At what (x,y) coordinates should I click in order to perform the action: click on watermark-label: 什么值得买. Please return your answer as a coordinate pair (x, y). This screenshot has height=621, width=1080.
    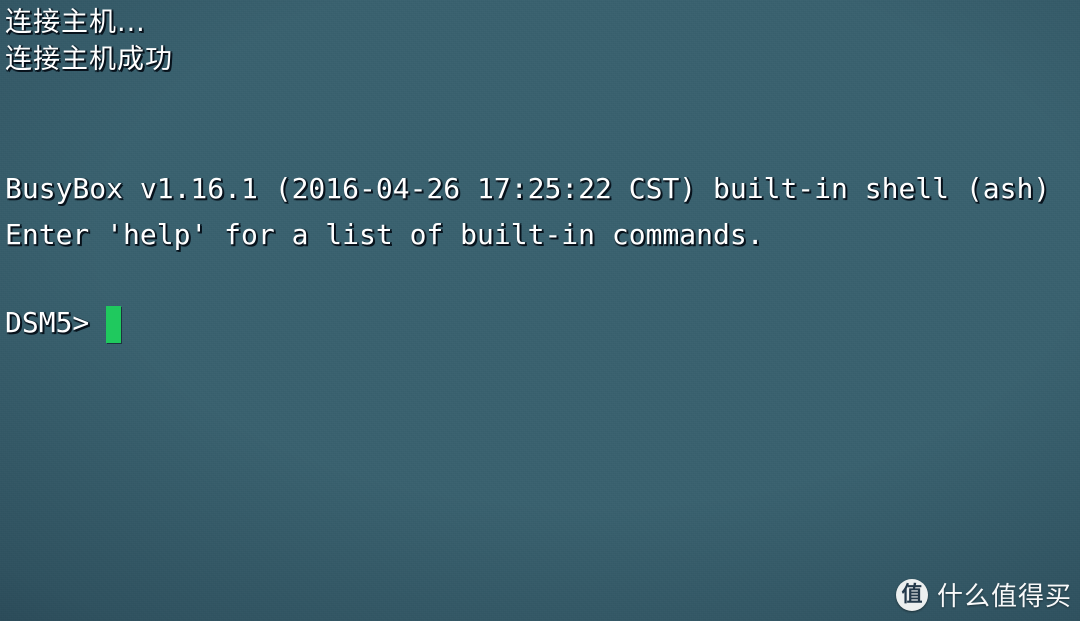
    Looking at the image, I should click on (1004, 597).